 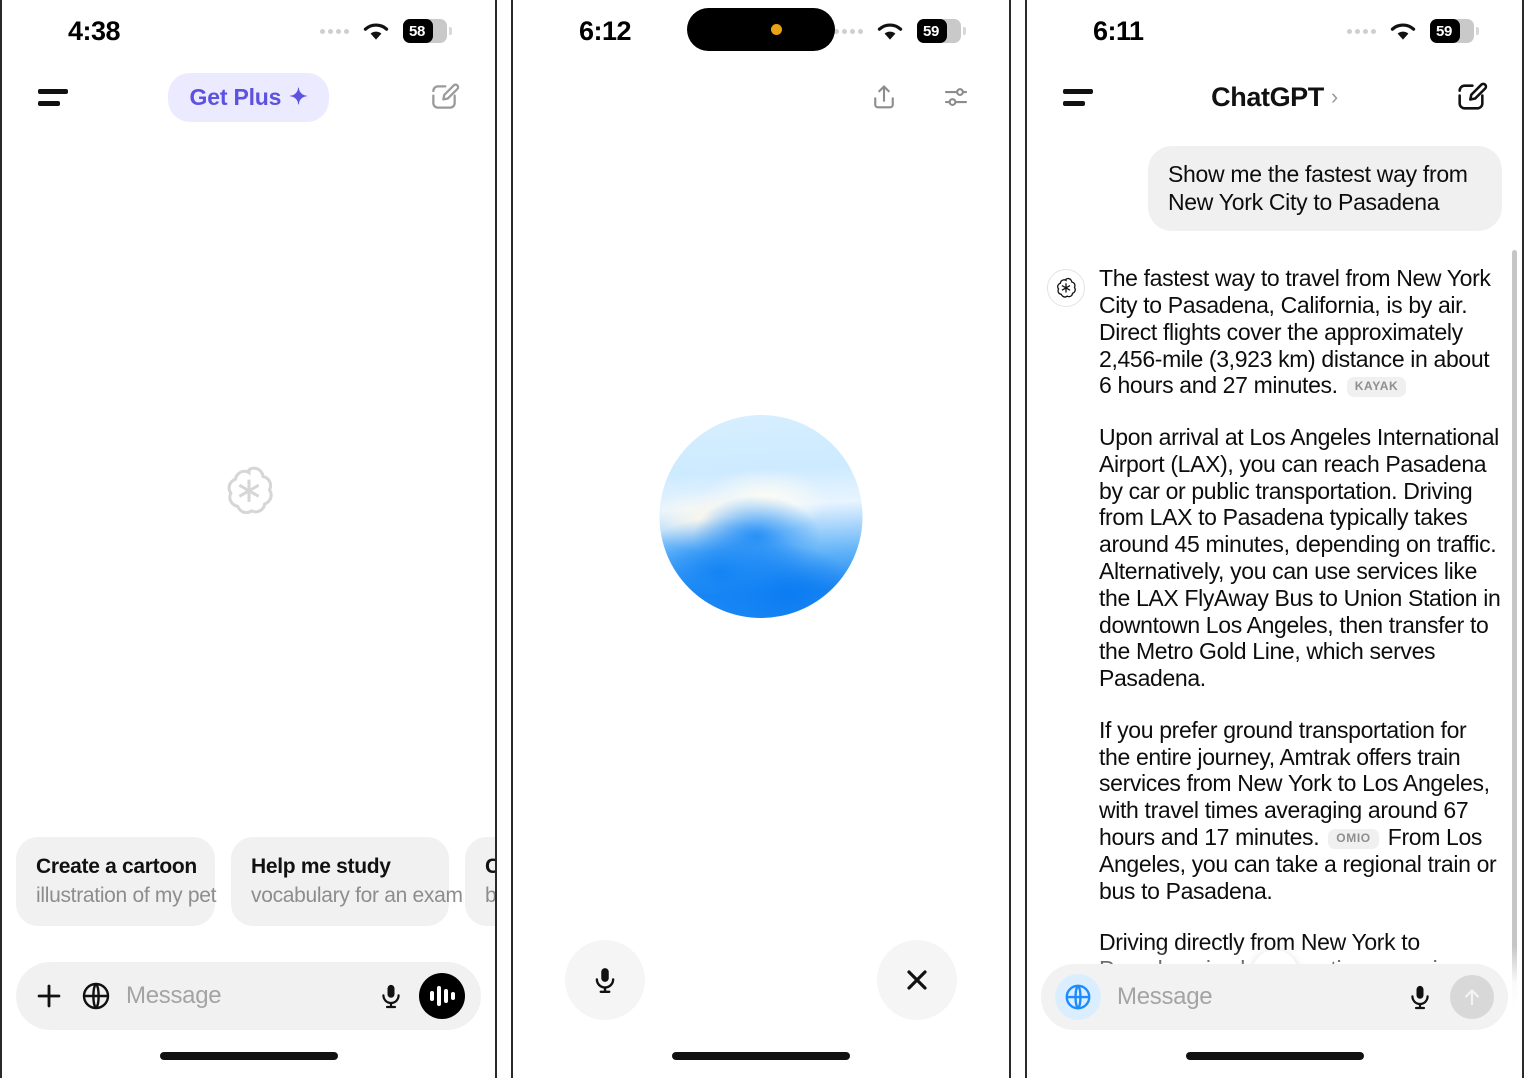 I want to click on battery-indicator: 58, so click(x=427, y=31).